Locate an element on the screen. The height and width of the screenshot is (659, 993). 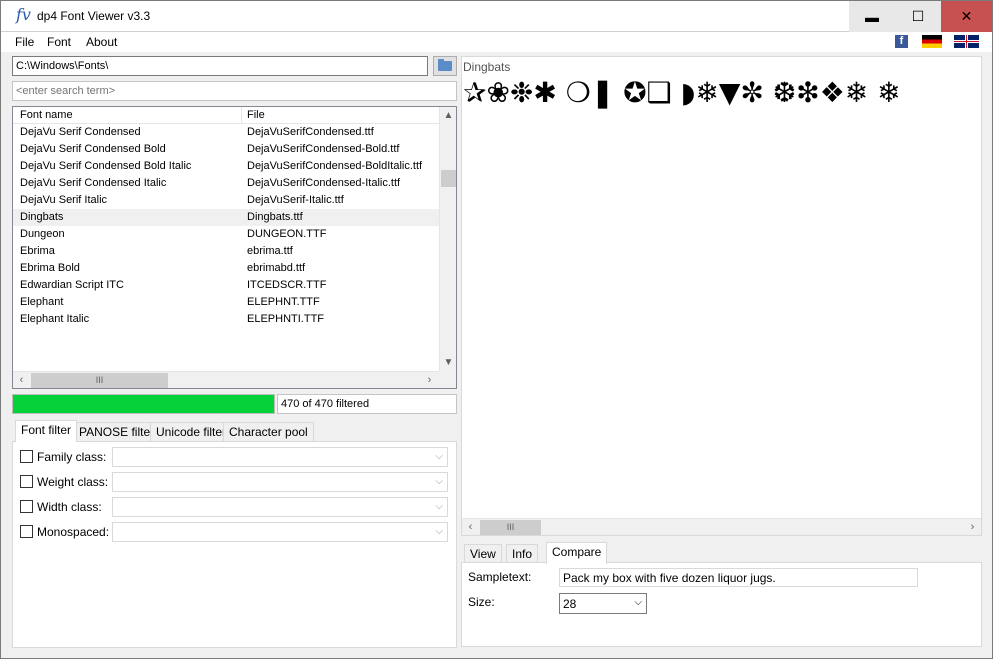
tab-panose-filter: PANOSE filter is located at coordinates (117, 431).